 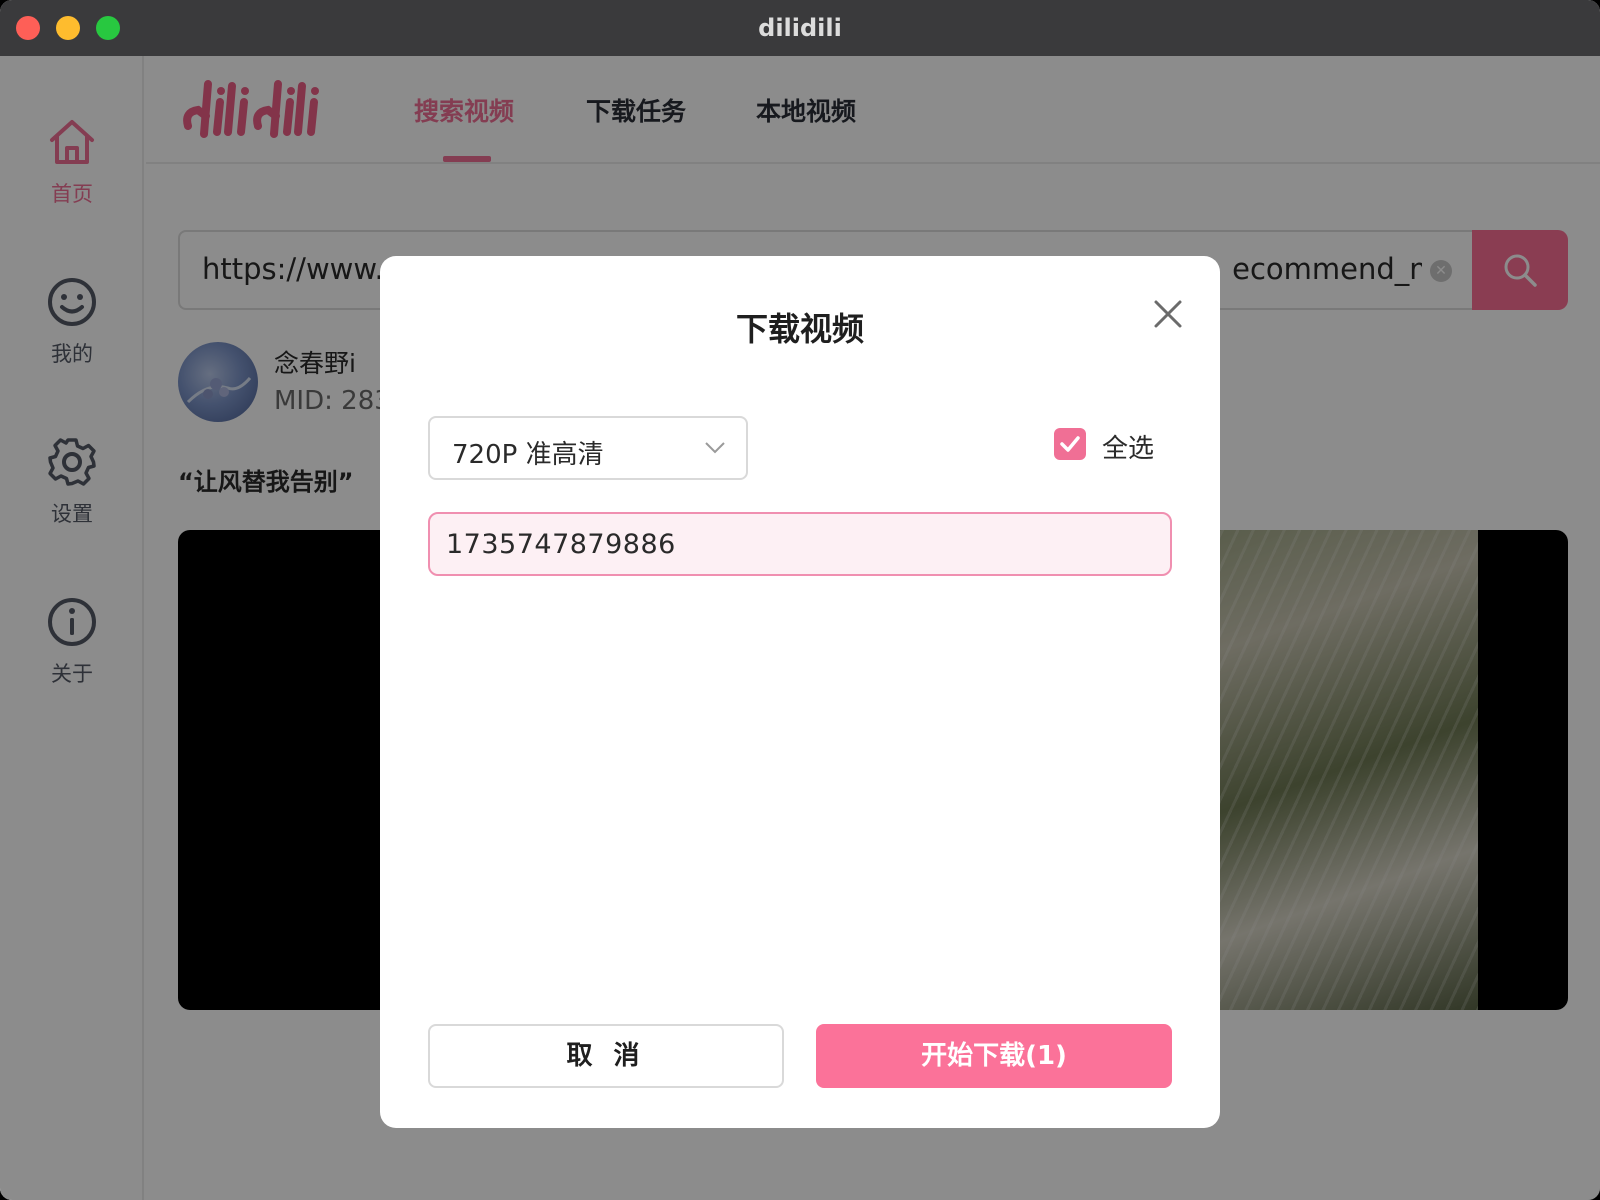 I want to click on select-all-checkbox, so click(x=1070, y=444).